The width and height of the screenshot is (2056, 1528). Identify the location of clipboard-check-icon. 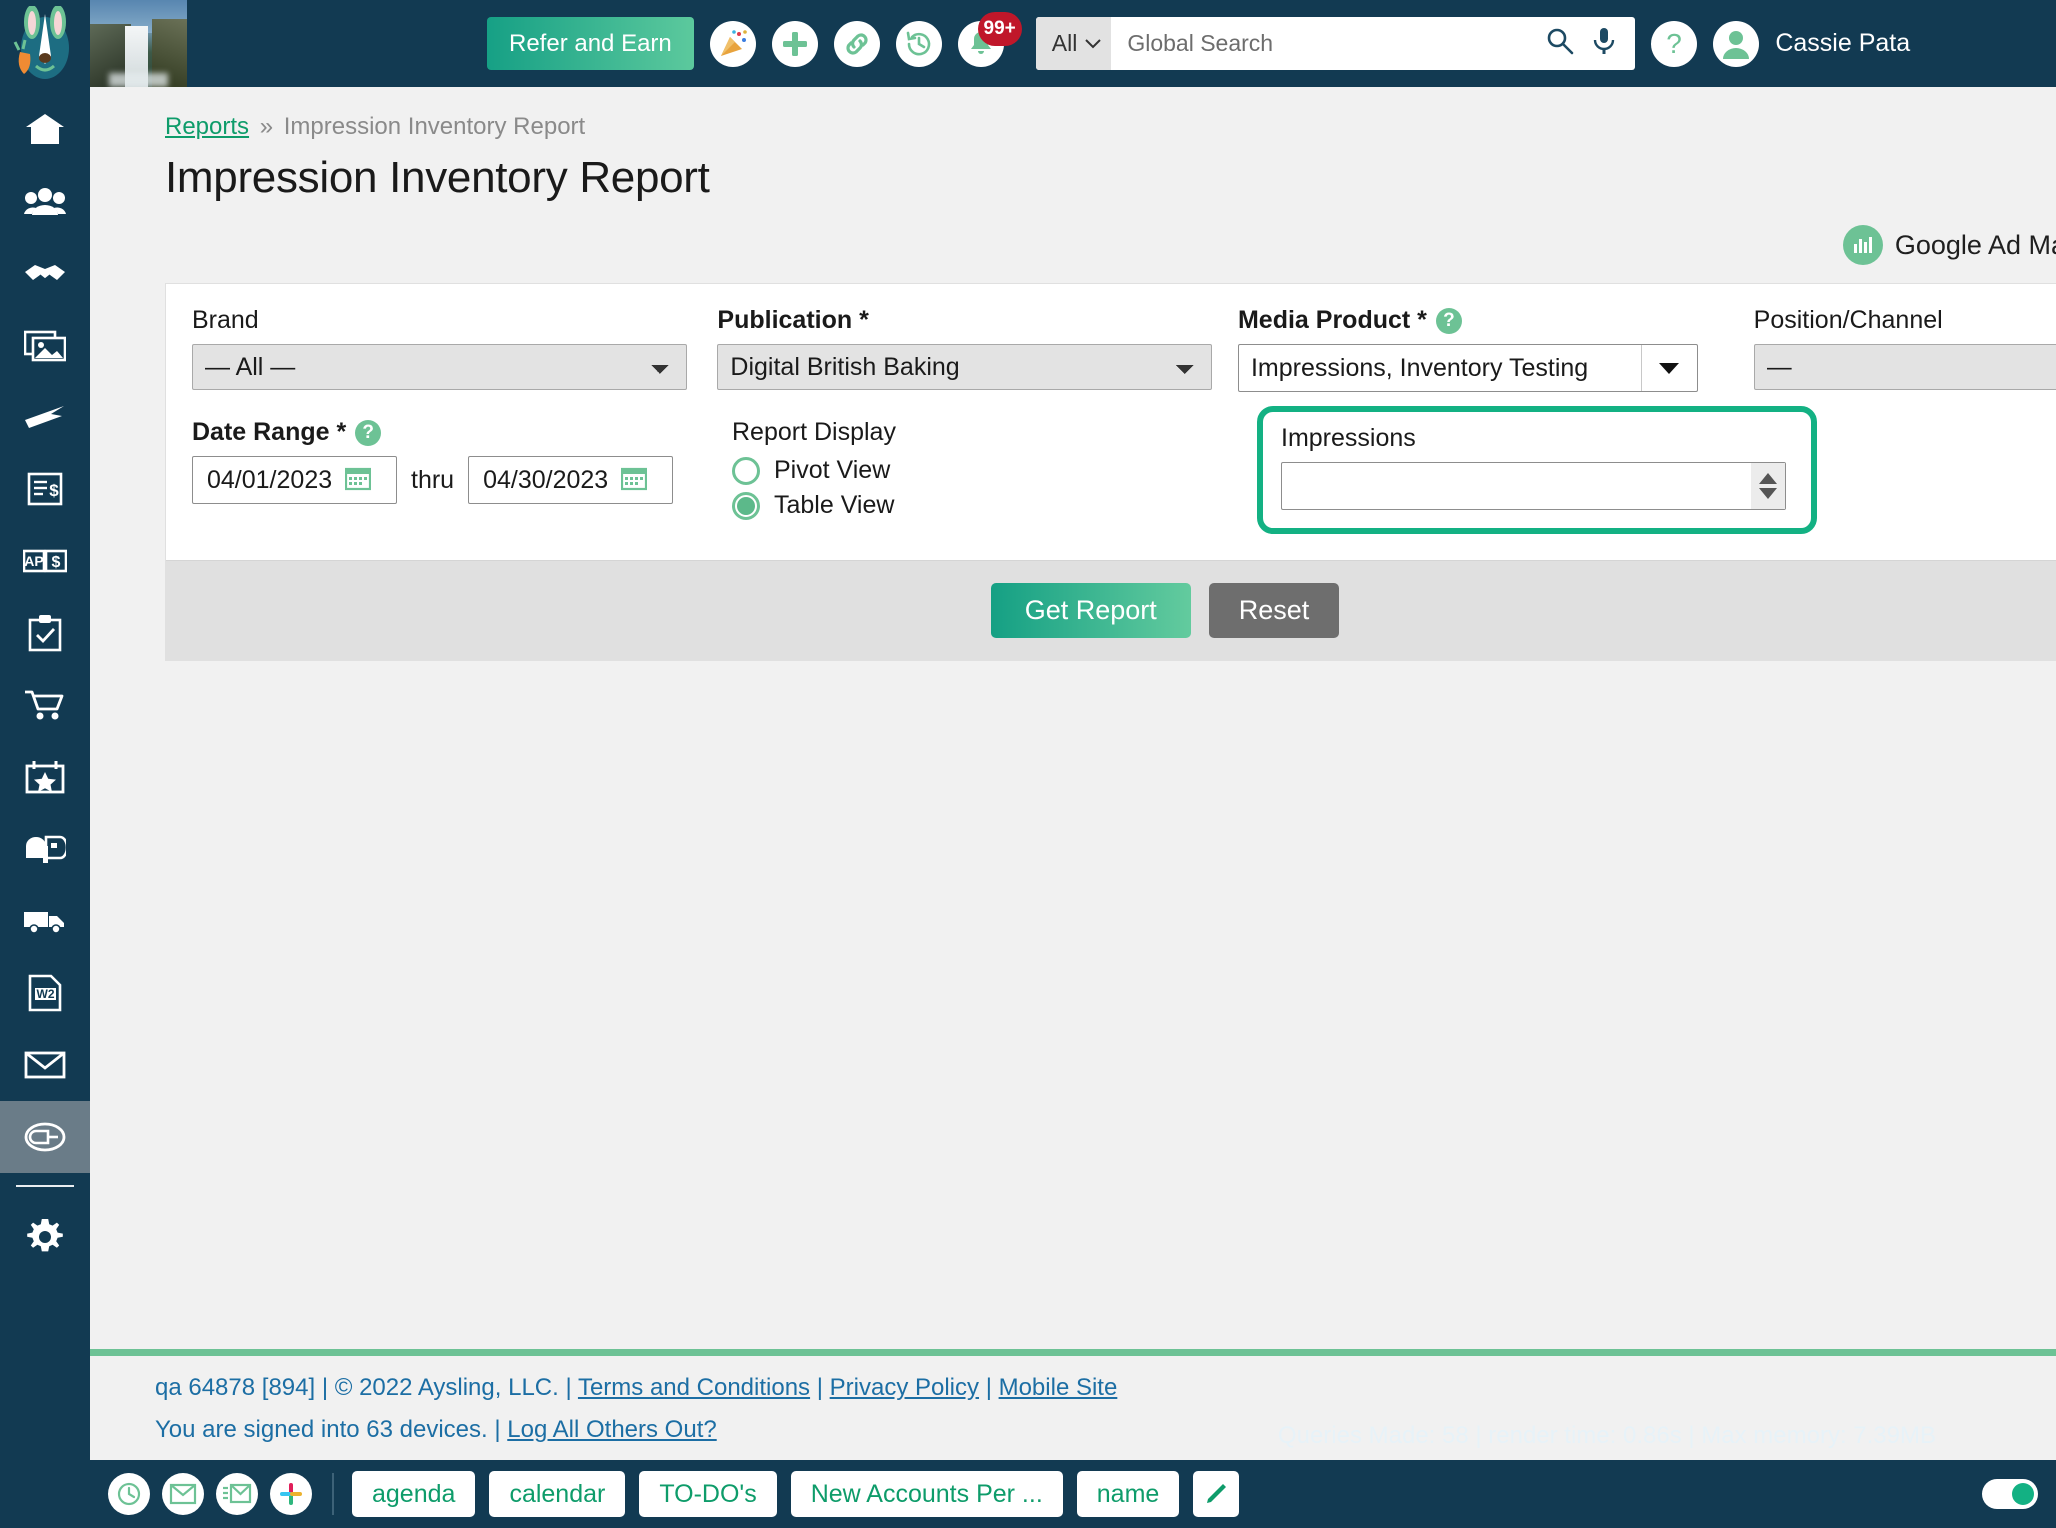
(45, 633).